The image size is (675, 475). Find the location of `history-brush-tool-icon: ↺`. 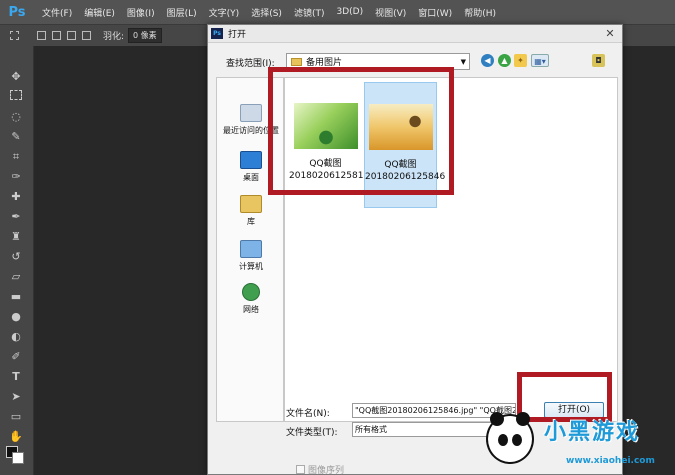

history-brush-tool-icon: ↺ is located at coordinates (16, 257).